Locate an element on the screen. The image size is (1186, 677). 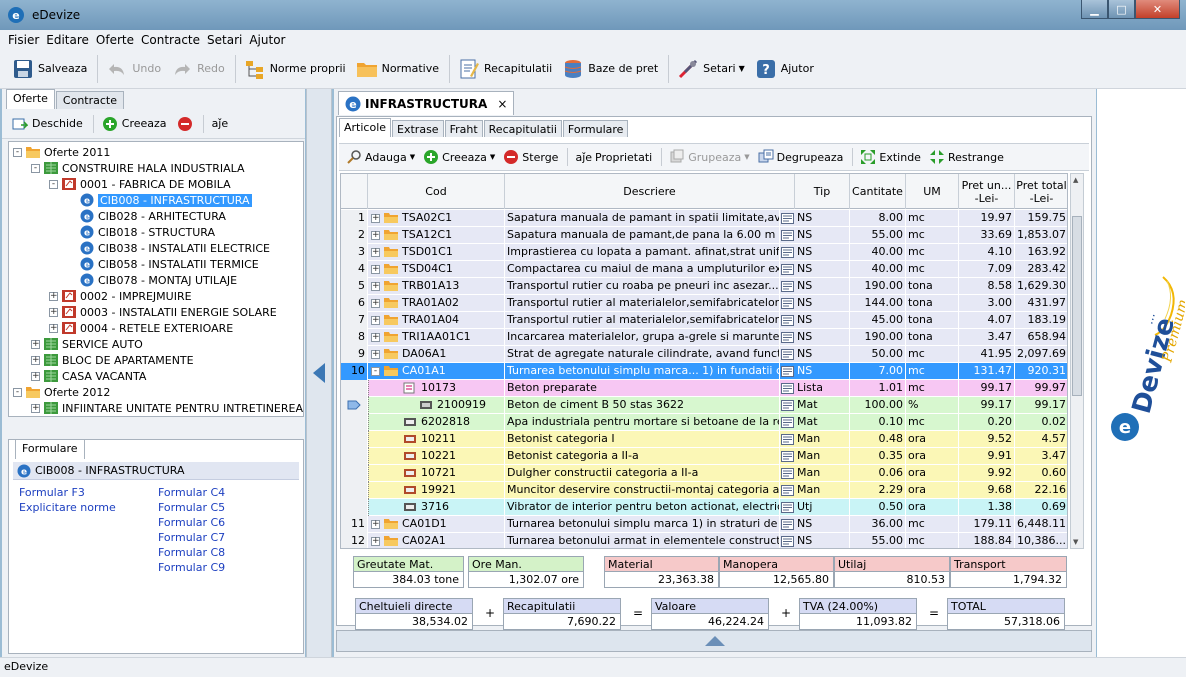
tree-node: - Oferte 2012 is located at coordinates (61, 392).